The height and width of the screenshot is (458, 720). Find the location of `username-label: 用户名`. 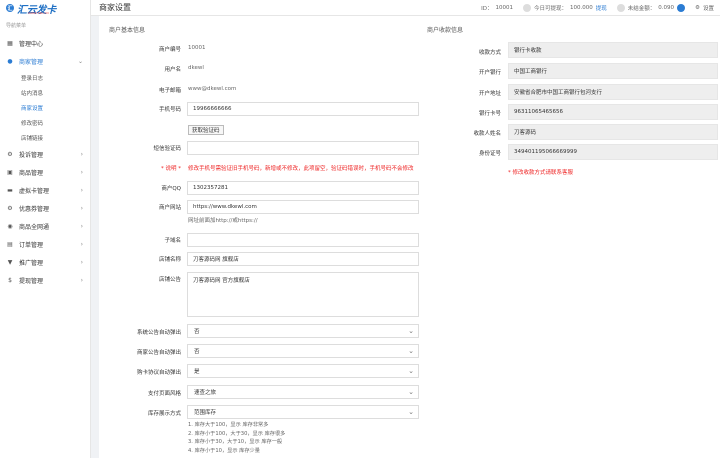

username-label: 用户名 is located at coordinates (172, 70).